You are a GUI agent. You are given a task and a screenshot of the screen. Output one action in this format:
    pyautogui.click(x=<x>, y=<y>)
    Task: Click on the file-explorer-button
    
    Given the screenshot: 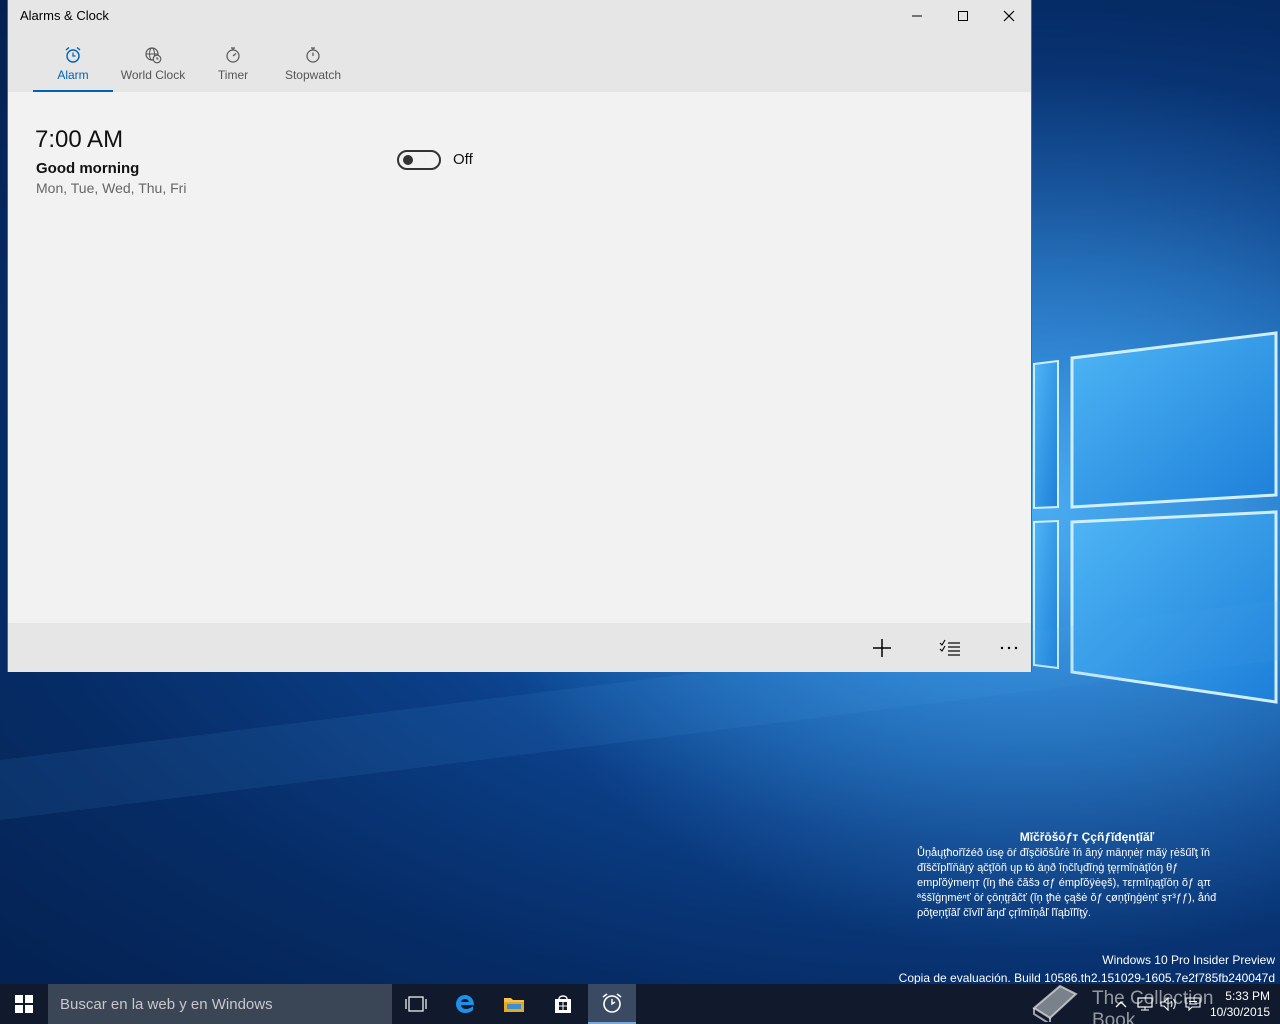 What is the action you would take?
    pyautogui.click(x=514, y=1004)
    